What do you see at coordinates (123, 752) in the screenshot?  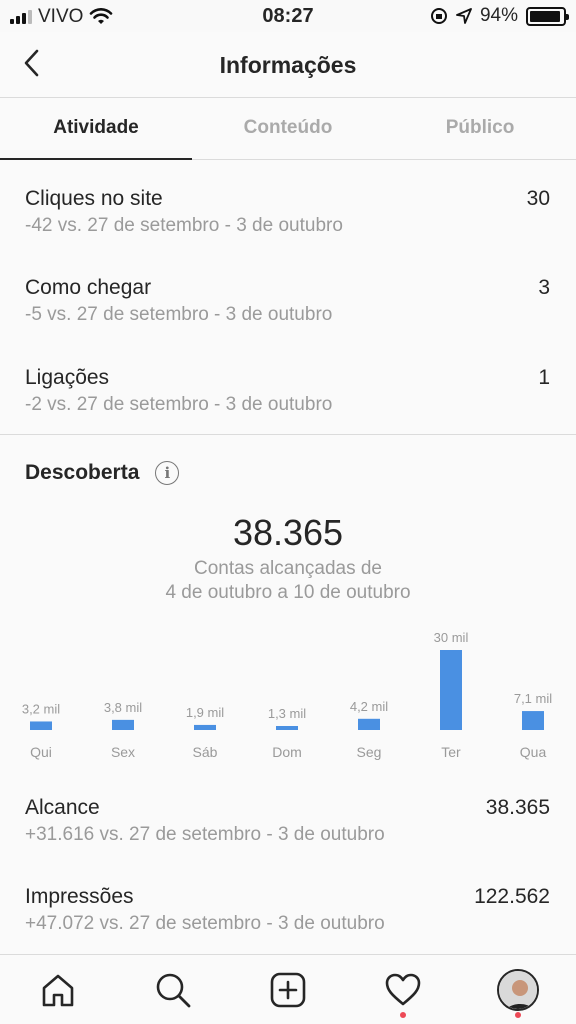 I see `chart-category-label: Sex` at bounding box center [123, 752].